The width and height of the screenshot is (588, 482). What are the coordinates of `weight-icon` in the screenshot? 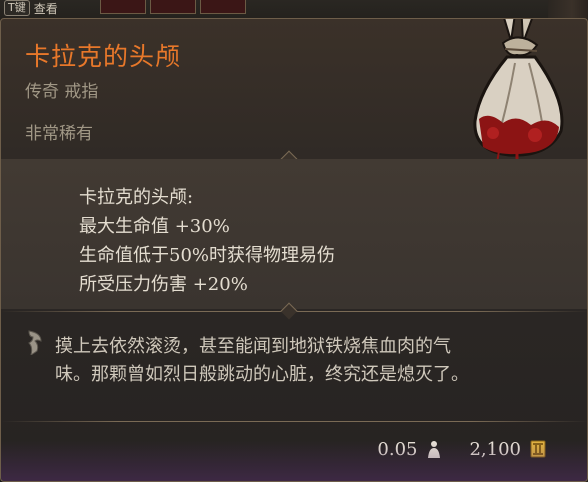 It's located at (434, 449).